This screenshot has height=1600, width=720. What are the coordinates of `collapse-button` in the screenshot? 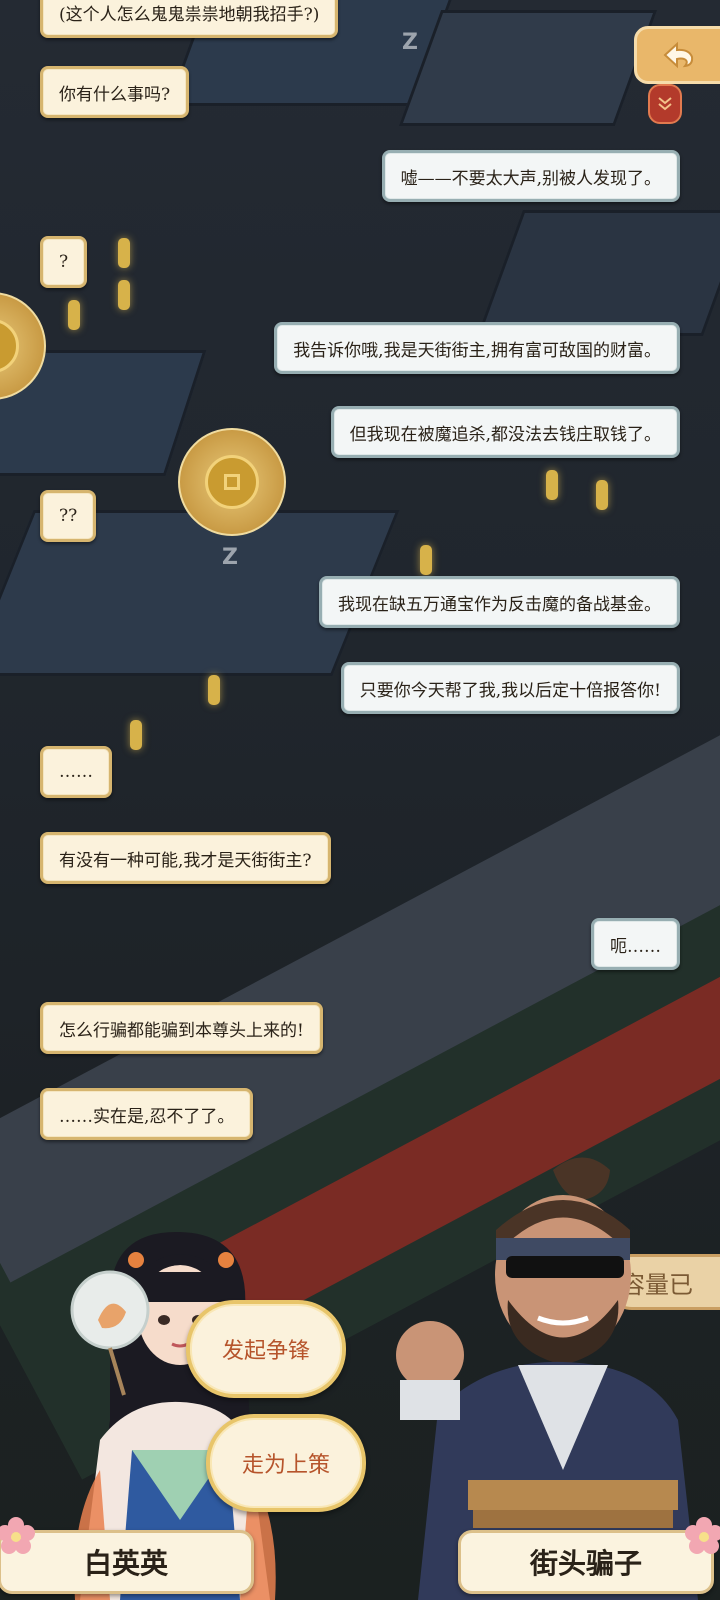 It's located at (665, 104).